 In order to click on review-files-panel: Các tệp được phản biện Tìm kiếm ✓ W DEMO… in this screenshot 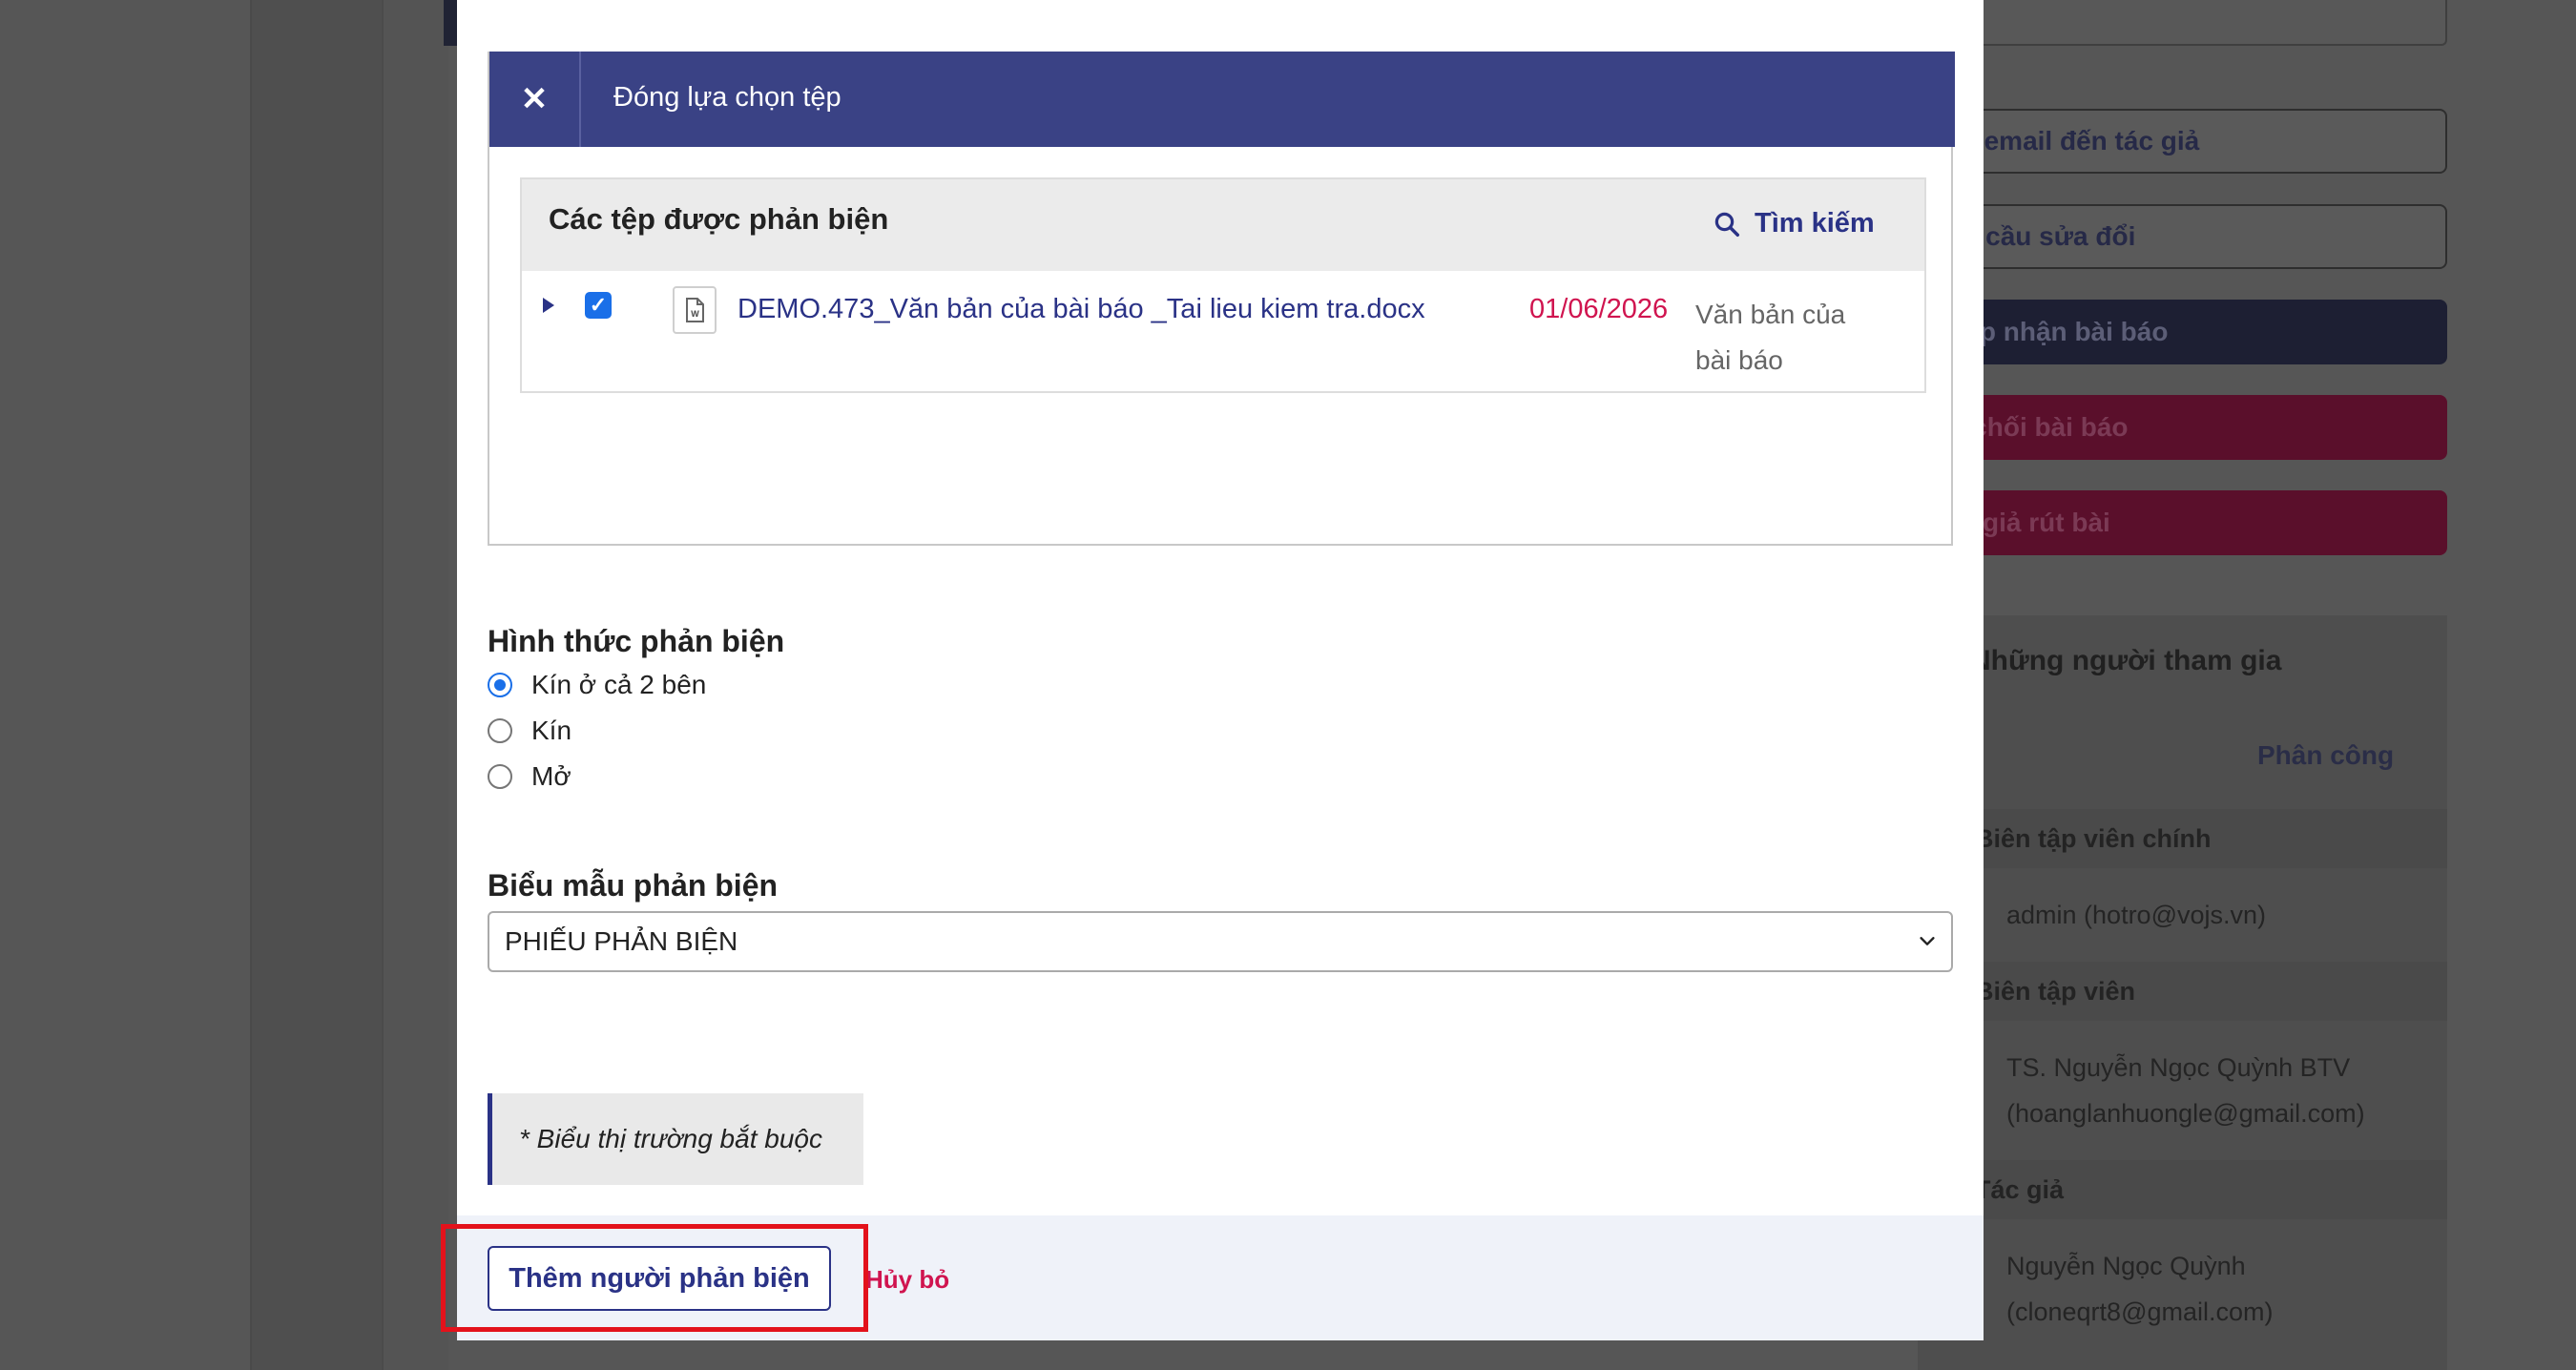, I will do `click(1223, 285)`.